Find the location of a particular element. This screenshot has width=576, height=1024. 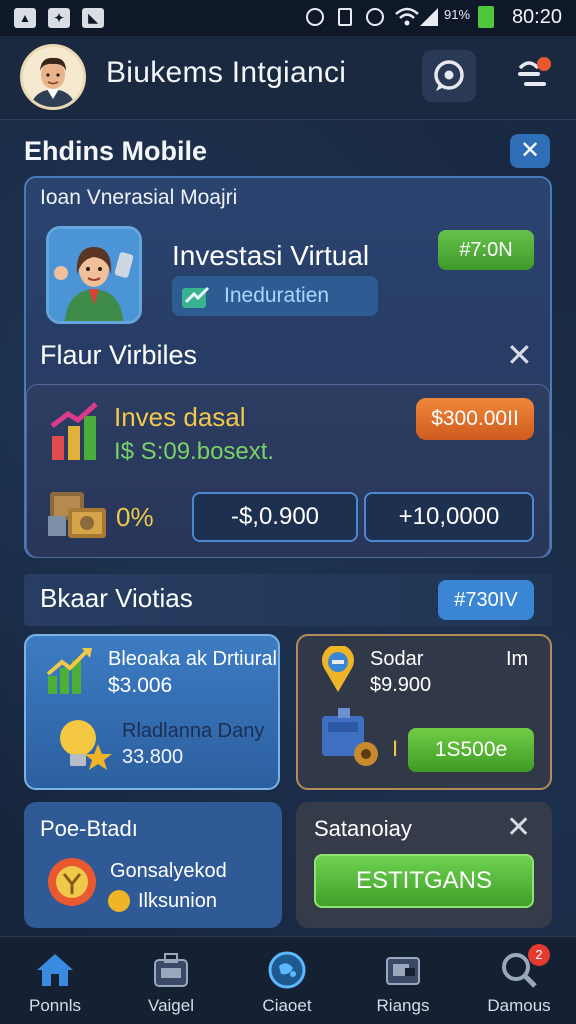

card-a-value: $3.006 is located at coordinates (140, 685).